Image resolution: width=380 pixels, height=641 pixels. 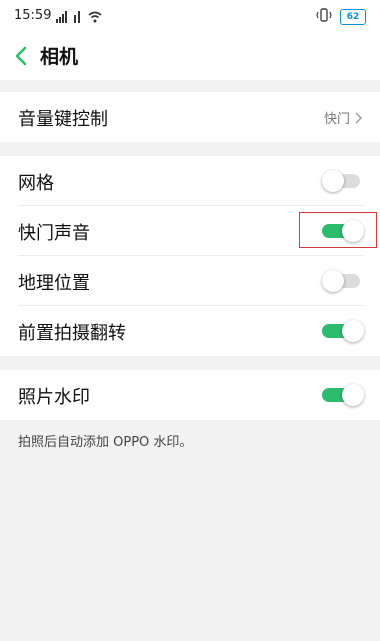 I want to click on cellular-signal-icon, so click(x=63, y=17).